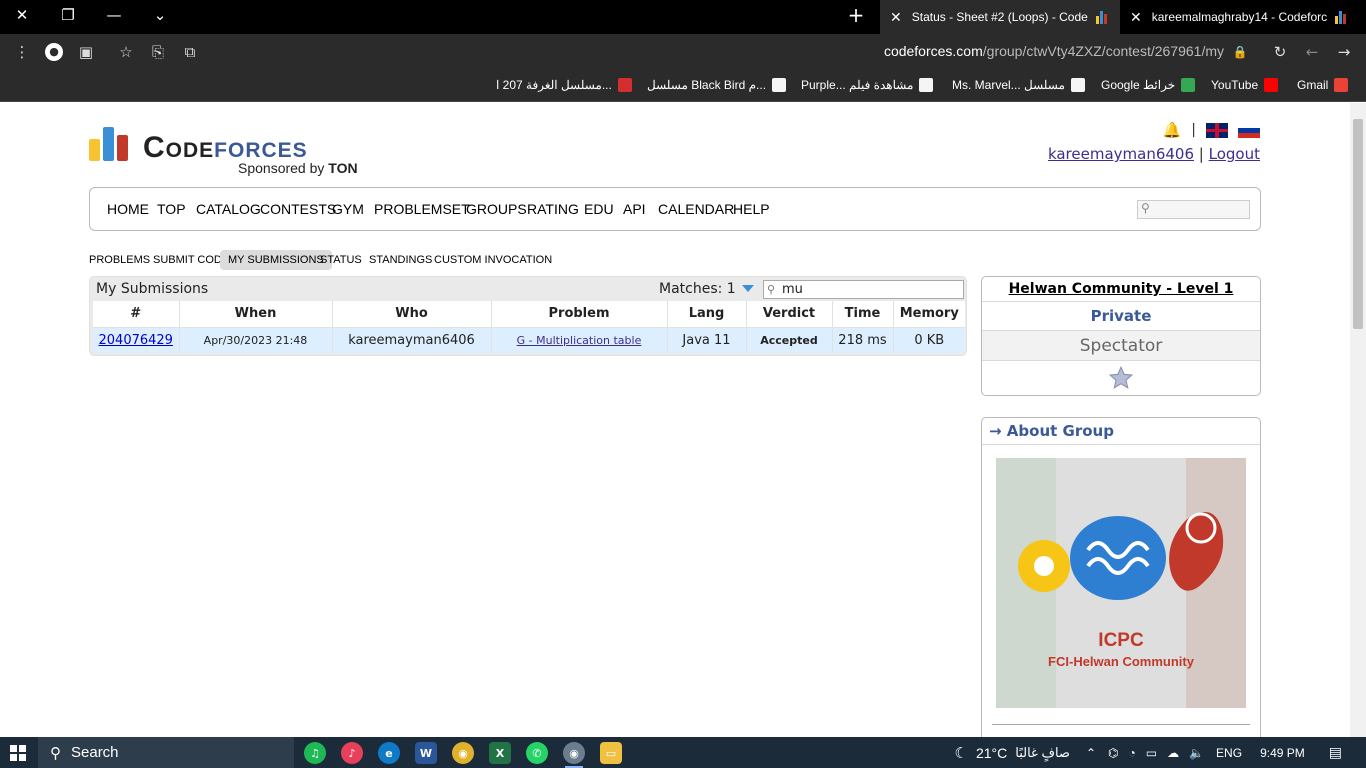  What do you see at coordinates (1341, 85) in the screenshot?
I see `gmail-icon` at bounding box center [1341, 85].